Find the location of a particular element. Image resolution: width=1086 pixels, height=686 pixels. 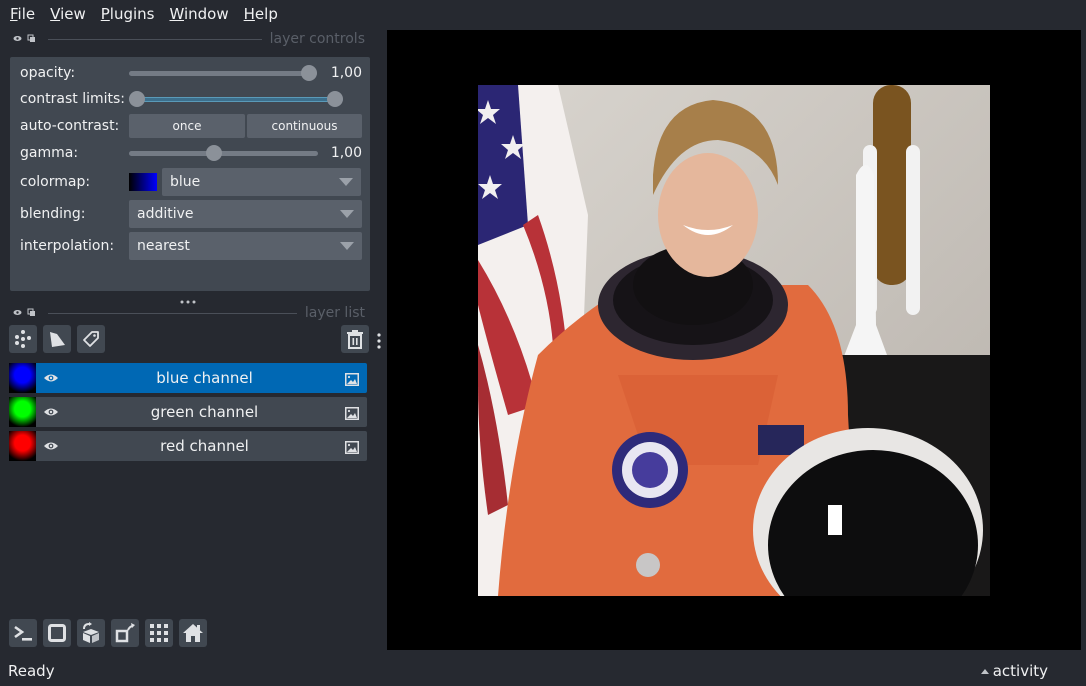

opacity-slider is located at coordinates (223, 73).